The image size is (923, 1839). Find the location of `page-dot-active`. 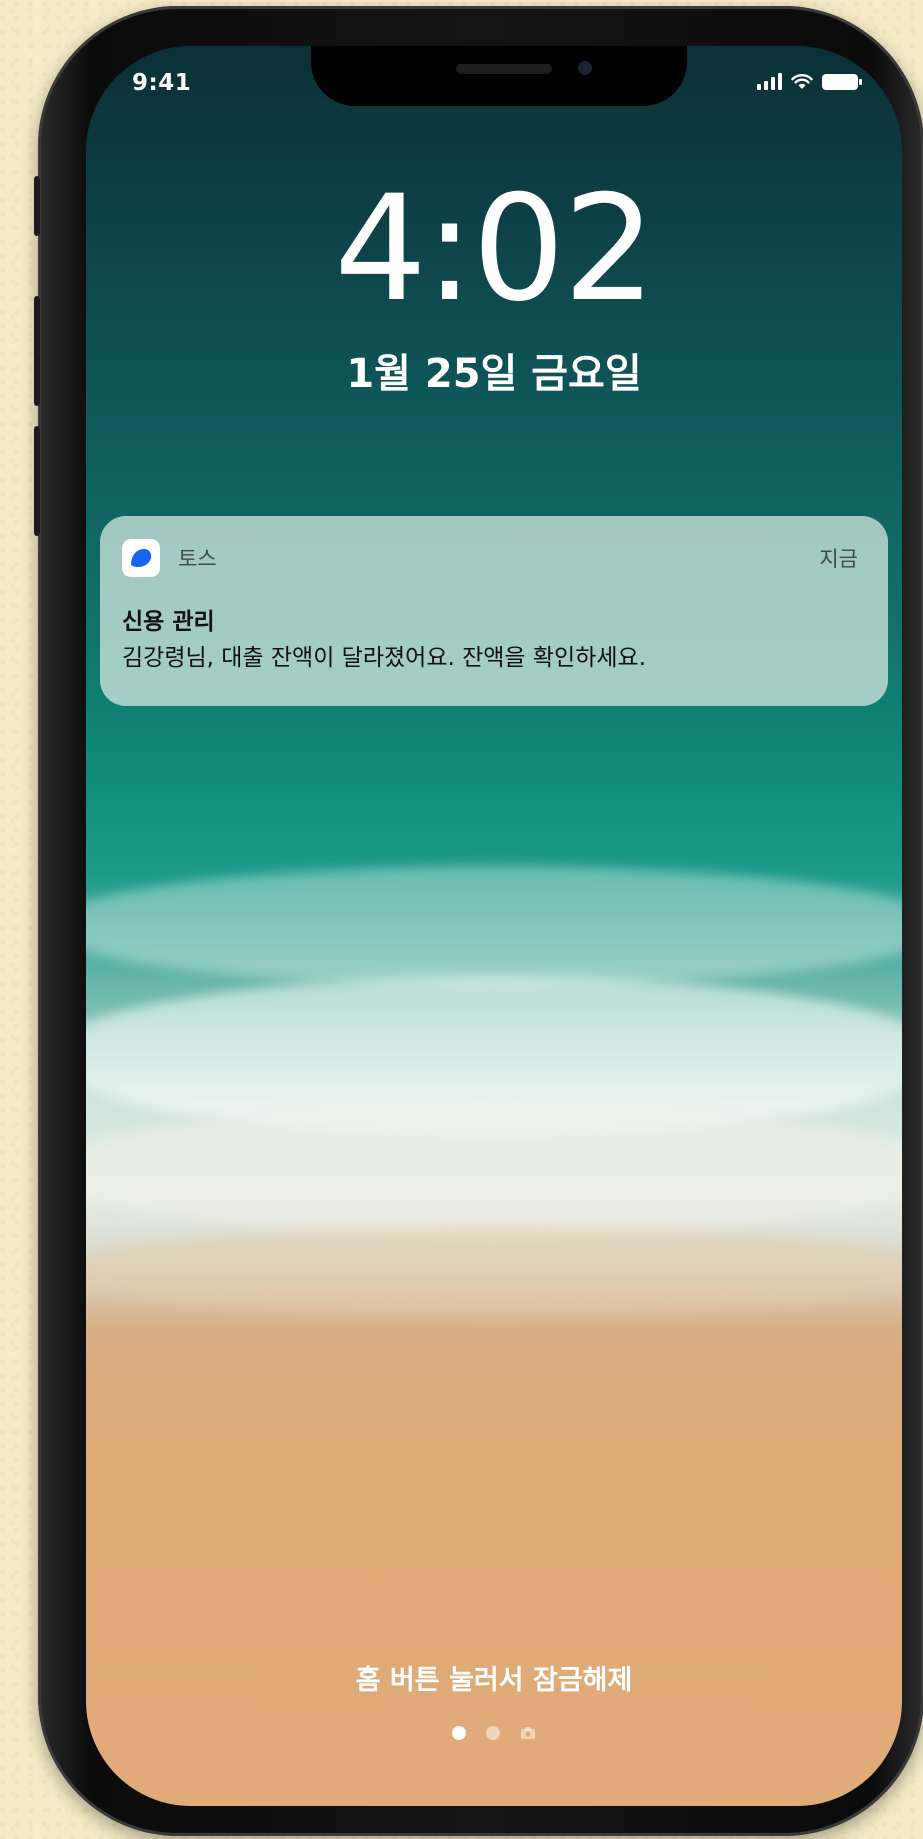

page-dot-active is located at coordinates (459, 1733).